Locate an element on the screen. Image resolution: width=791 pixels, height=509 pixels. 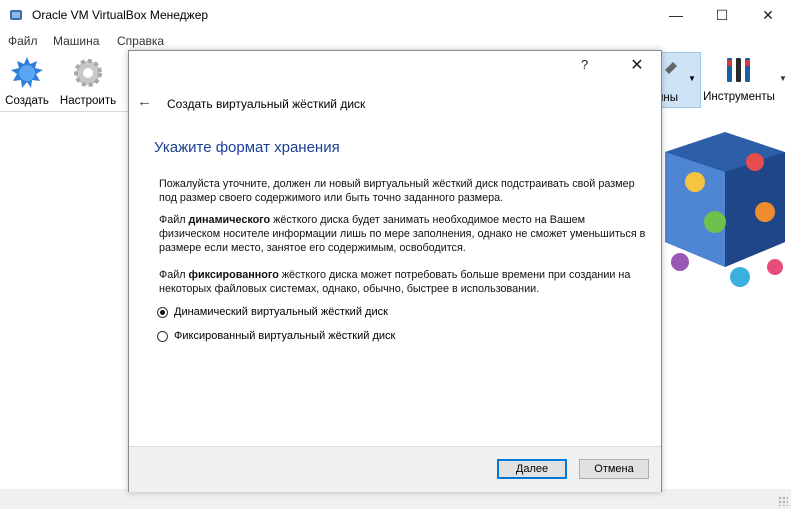
machines-dropdown-arrow-icon: ▼ is located at coordinates (692, 78).